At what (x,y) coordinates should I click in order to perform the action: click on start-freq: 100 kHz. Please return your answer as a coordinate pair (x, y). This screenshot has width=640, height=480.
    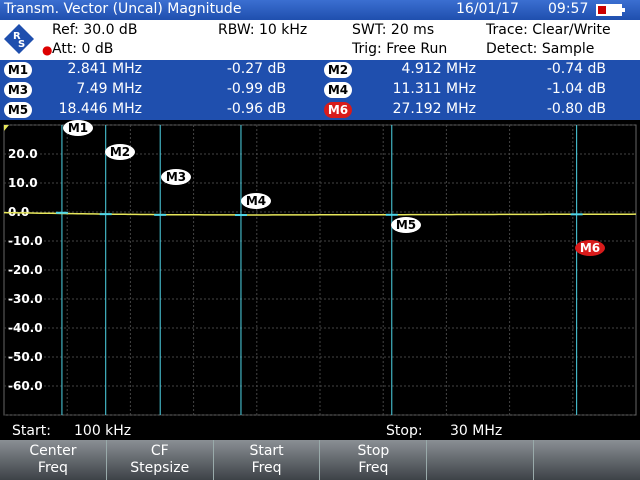
    Looking at the image, I should click on (102, 431).